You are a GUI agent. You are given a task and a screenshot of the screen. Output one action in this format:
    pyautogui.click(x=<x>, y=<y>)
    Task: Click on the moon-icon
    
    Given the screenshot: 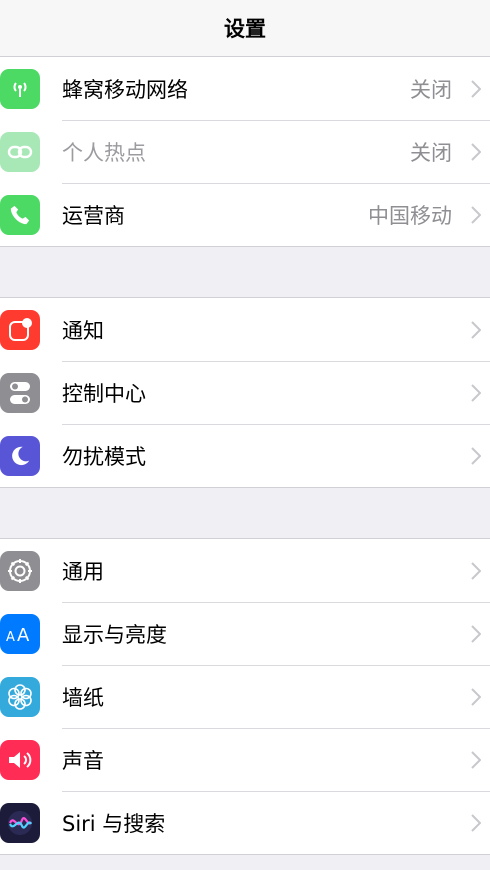 What is the action you would take?
    pyautogui.click(x=20, y=455)
    